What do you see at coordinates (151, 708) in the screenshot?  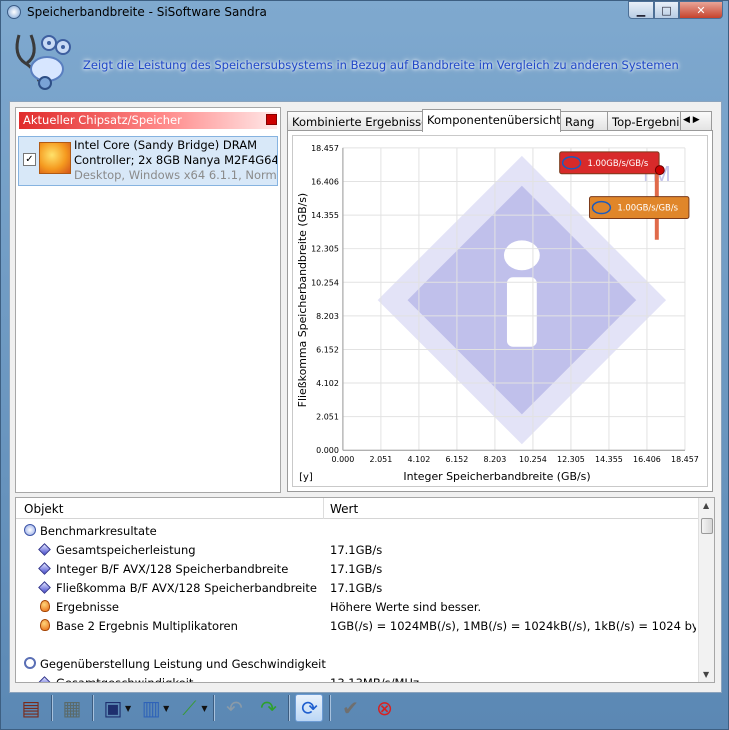 I see `bar-chart-icon: ▥` at bounding box center [151, 708].